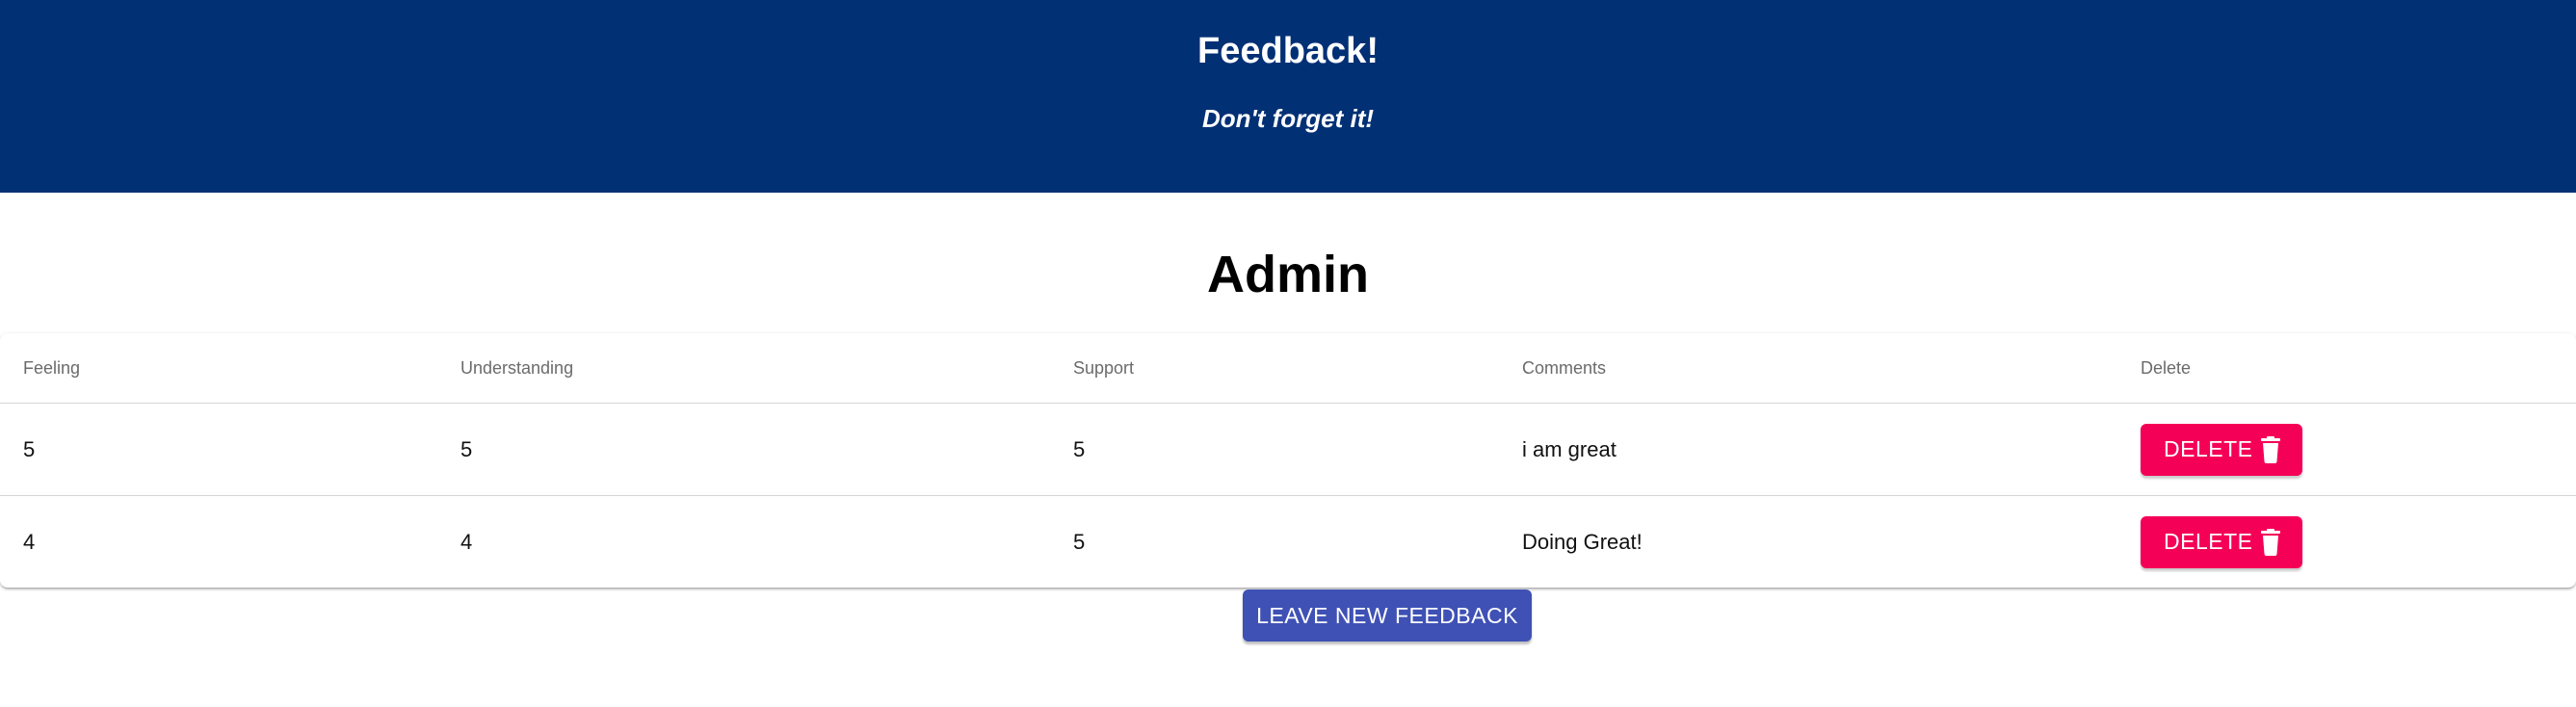 Image resolution: width=2576 pixels, height=707 pixels. I want to click on column-header-feeling: Feeling, so click(218, 368).